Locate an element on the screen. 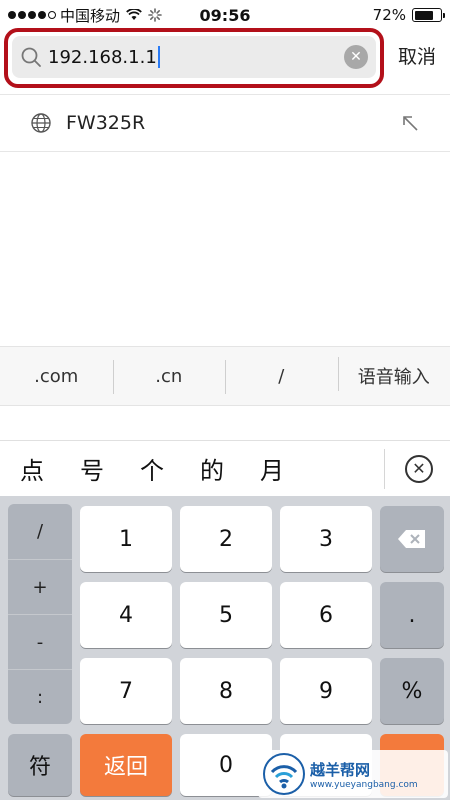 This screenshot has height=800, width=450. watermark-url: www.yueyangbang.com is located at coordinates (364, 784).